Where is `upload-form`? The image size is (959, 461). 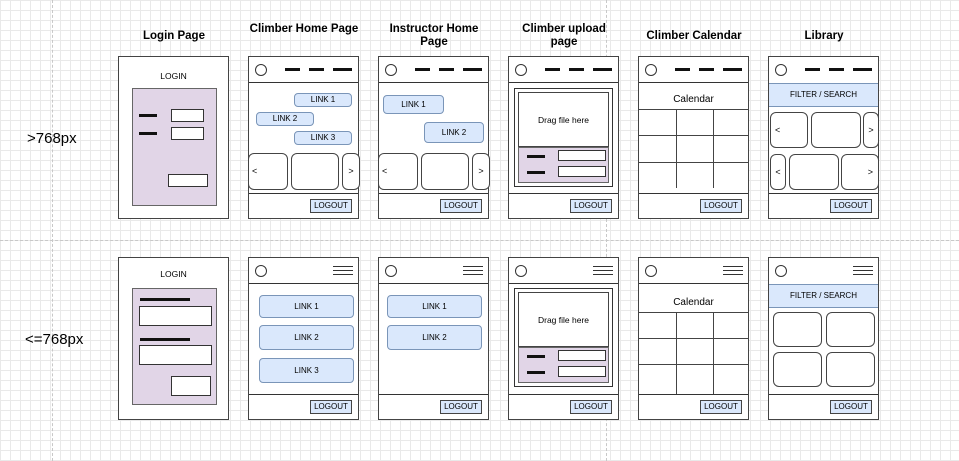 upload-form is located at coordinates (563, 365).